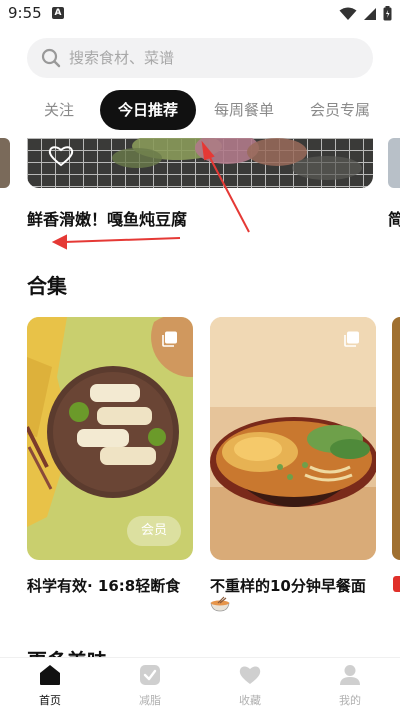 This screenshot has height=710, width=400. I want to click on bottom-nav: 首页 减脂 收藏 我的, so click(200, 683).